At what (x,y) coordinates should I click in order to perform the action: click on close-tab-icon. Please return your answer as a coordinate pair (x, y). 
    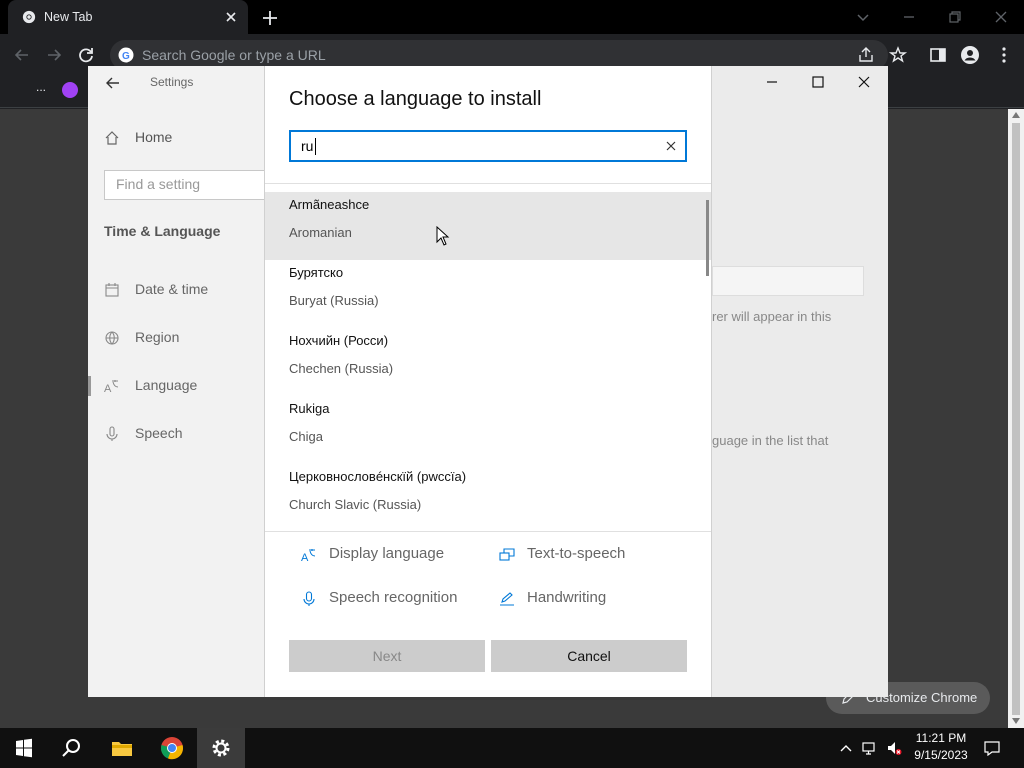
    Looking at the image, I should click on (231, 17).